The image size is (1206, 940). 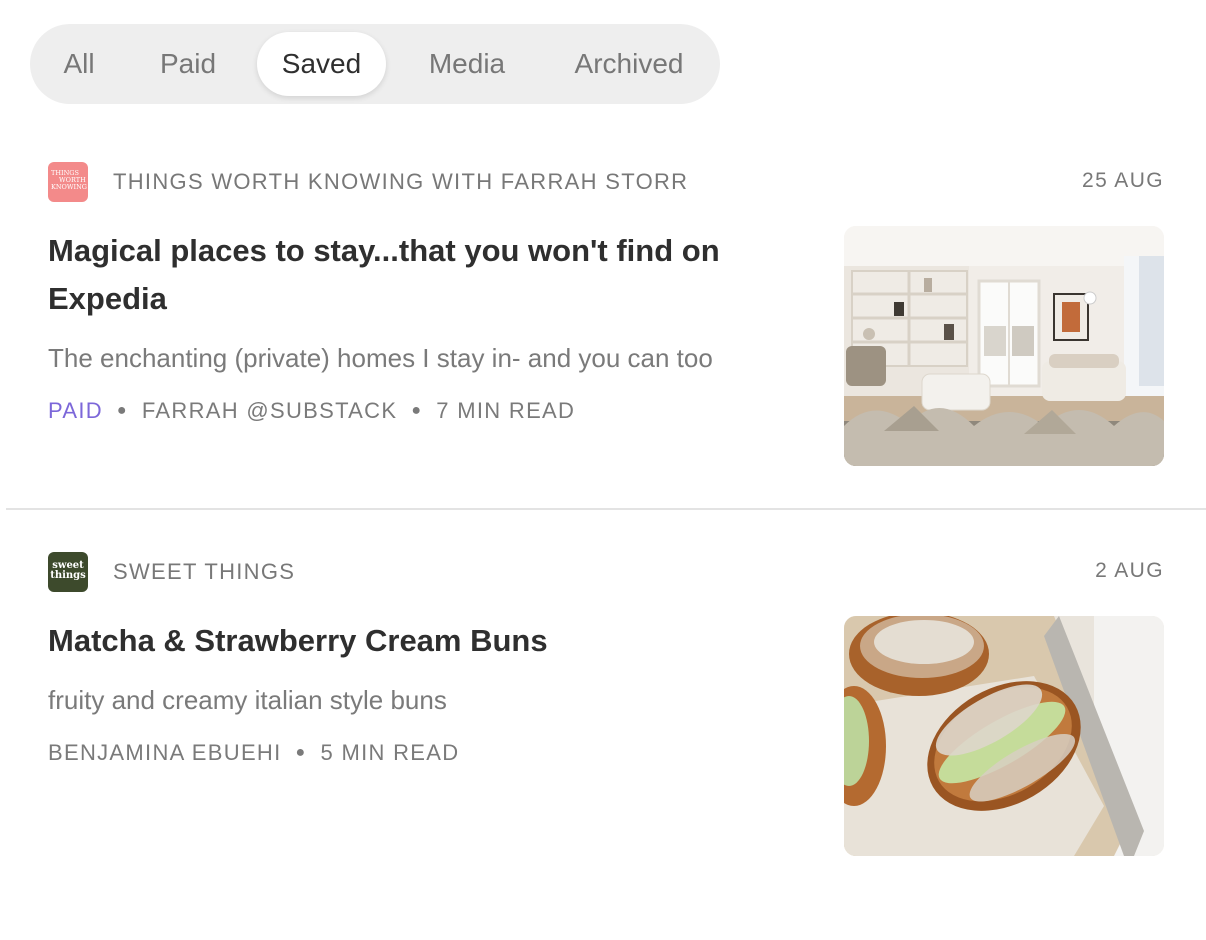 I want to click on publication-row: sweet things SWEET THINGS 2 AUG, so click(x=606, y=572).